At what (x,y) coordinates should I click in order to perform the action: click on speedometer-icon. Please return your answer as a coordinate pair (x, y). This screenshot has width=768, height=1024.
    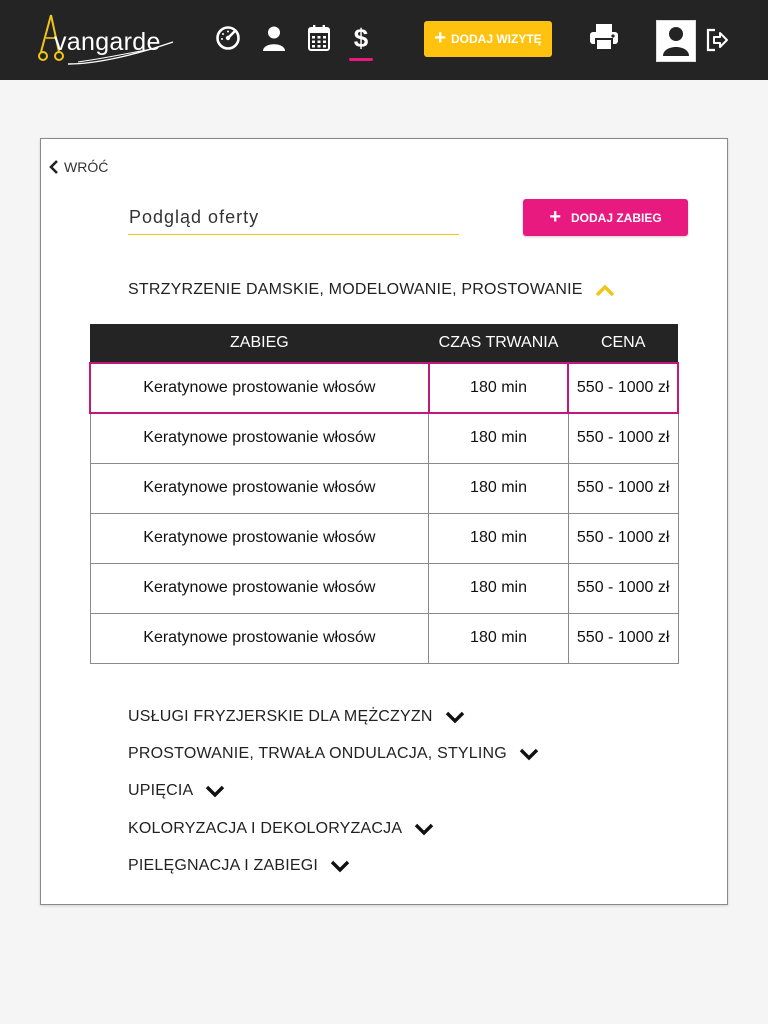
    Looking at the image, I should click on (228, 38).